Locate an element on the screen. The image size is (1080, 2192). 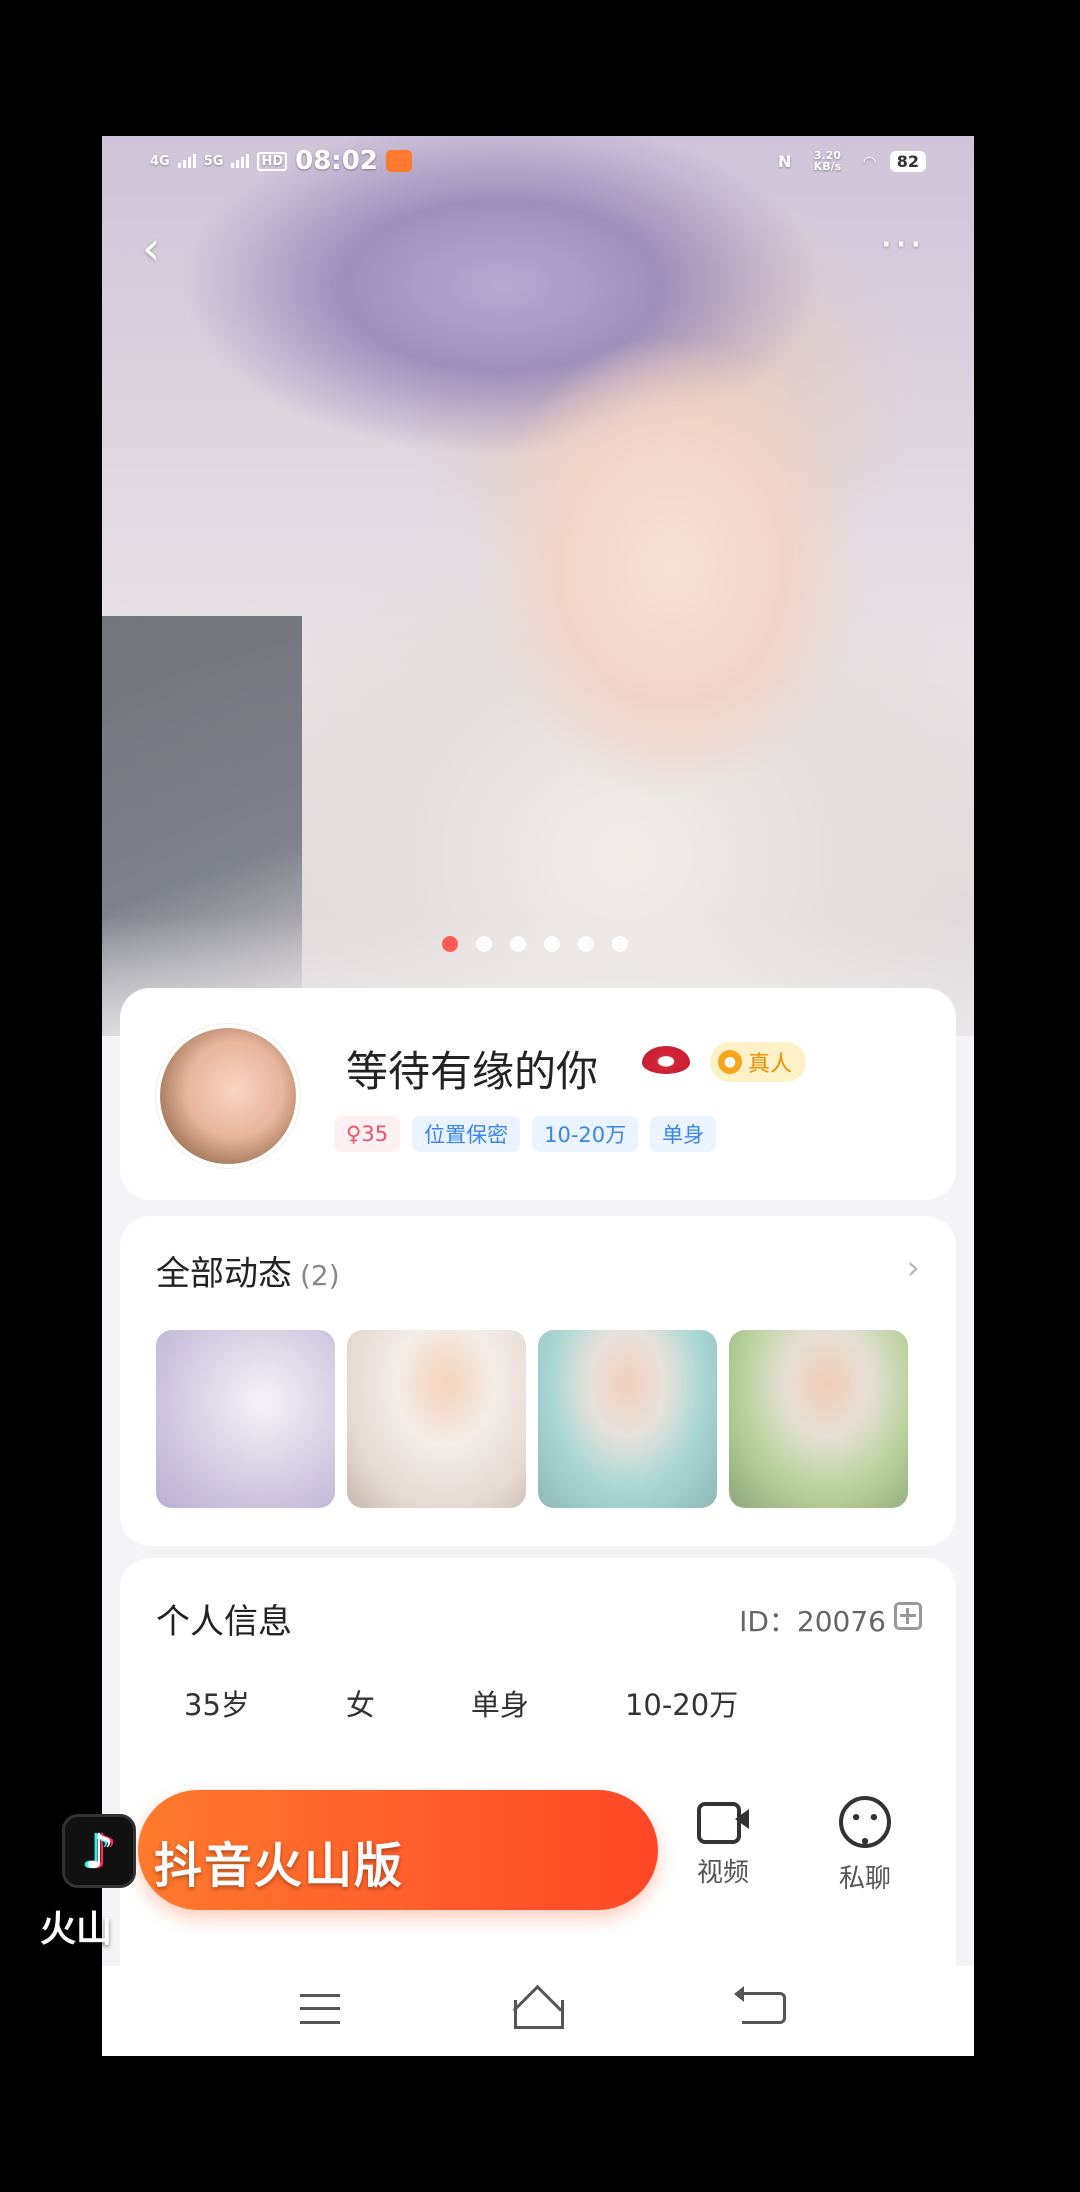
chat-button: 私聊 is located at coordinates (865, 1845).